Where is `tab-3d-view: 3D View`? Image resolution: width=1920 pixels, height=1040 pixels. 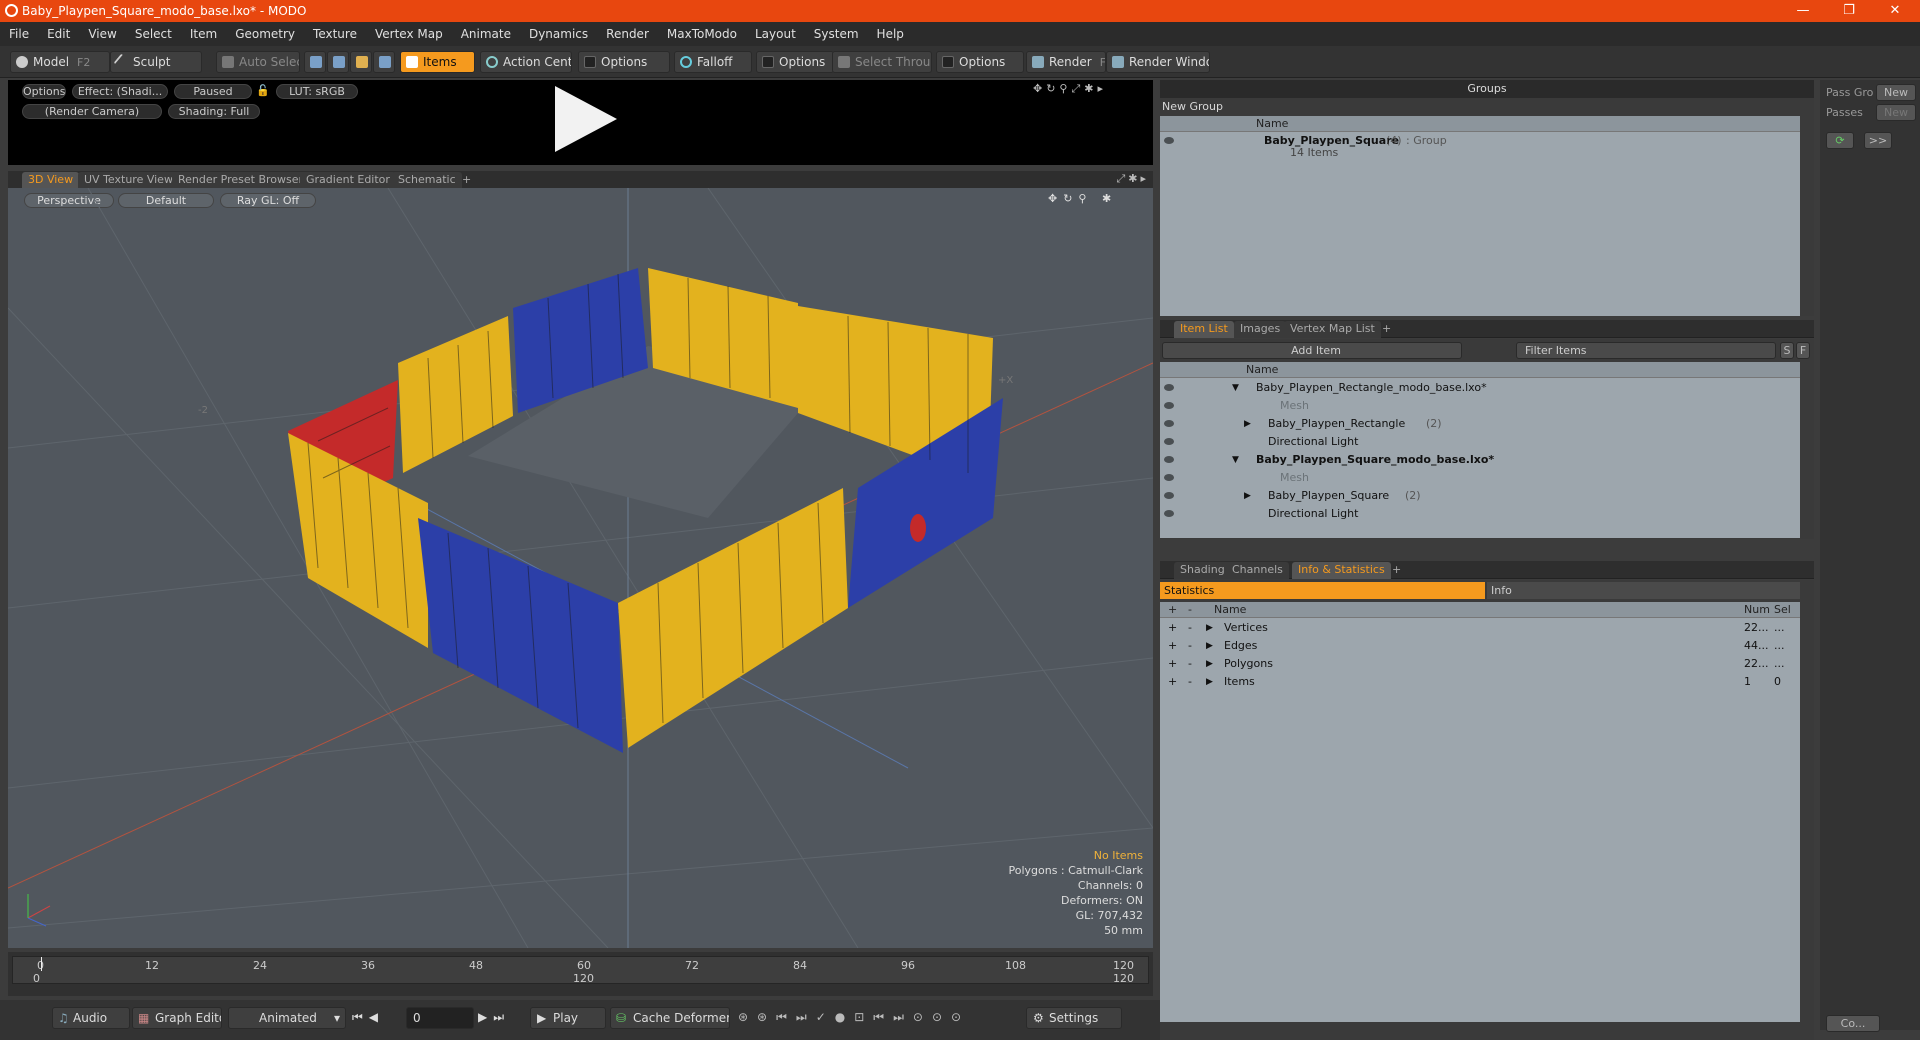
tab-3d-view: 3D View is located at coordinates (51, 180).